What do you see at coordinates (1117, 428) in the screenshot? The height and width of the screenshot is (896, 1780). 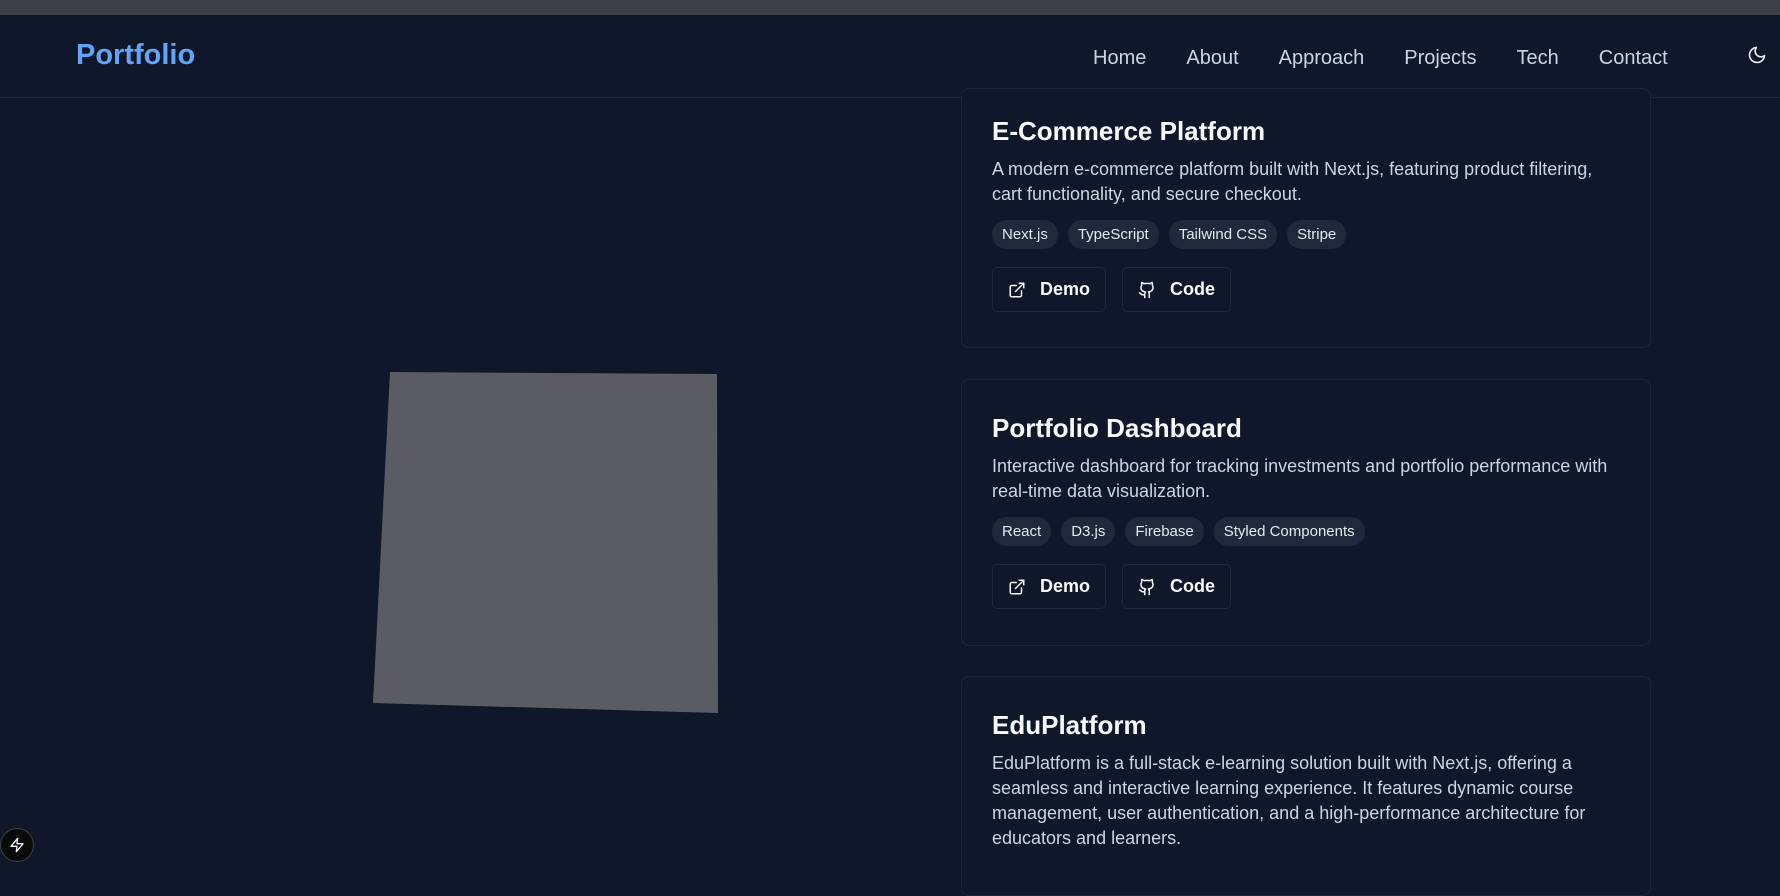 I see `project-title: Portfolio Dashboard` at bounding box center [1117, 428].